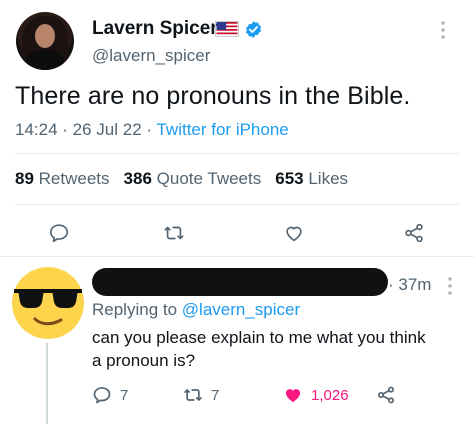 This screenshot has width=474, height=424. I want to click on quote-tweets-stat: 386 Quote Tweets, so click(193, 178).